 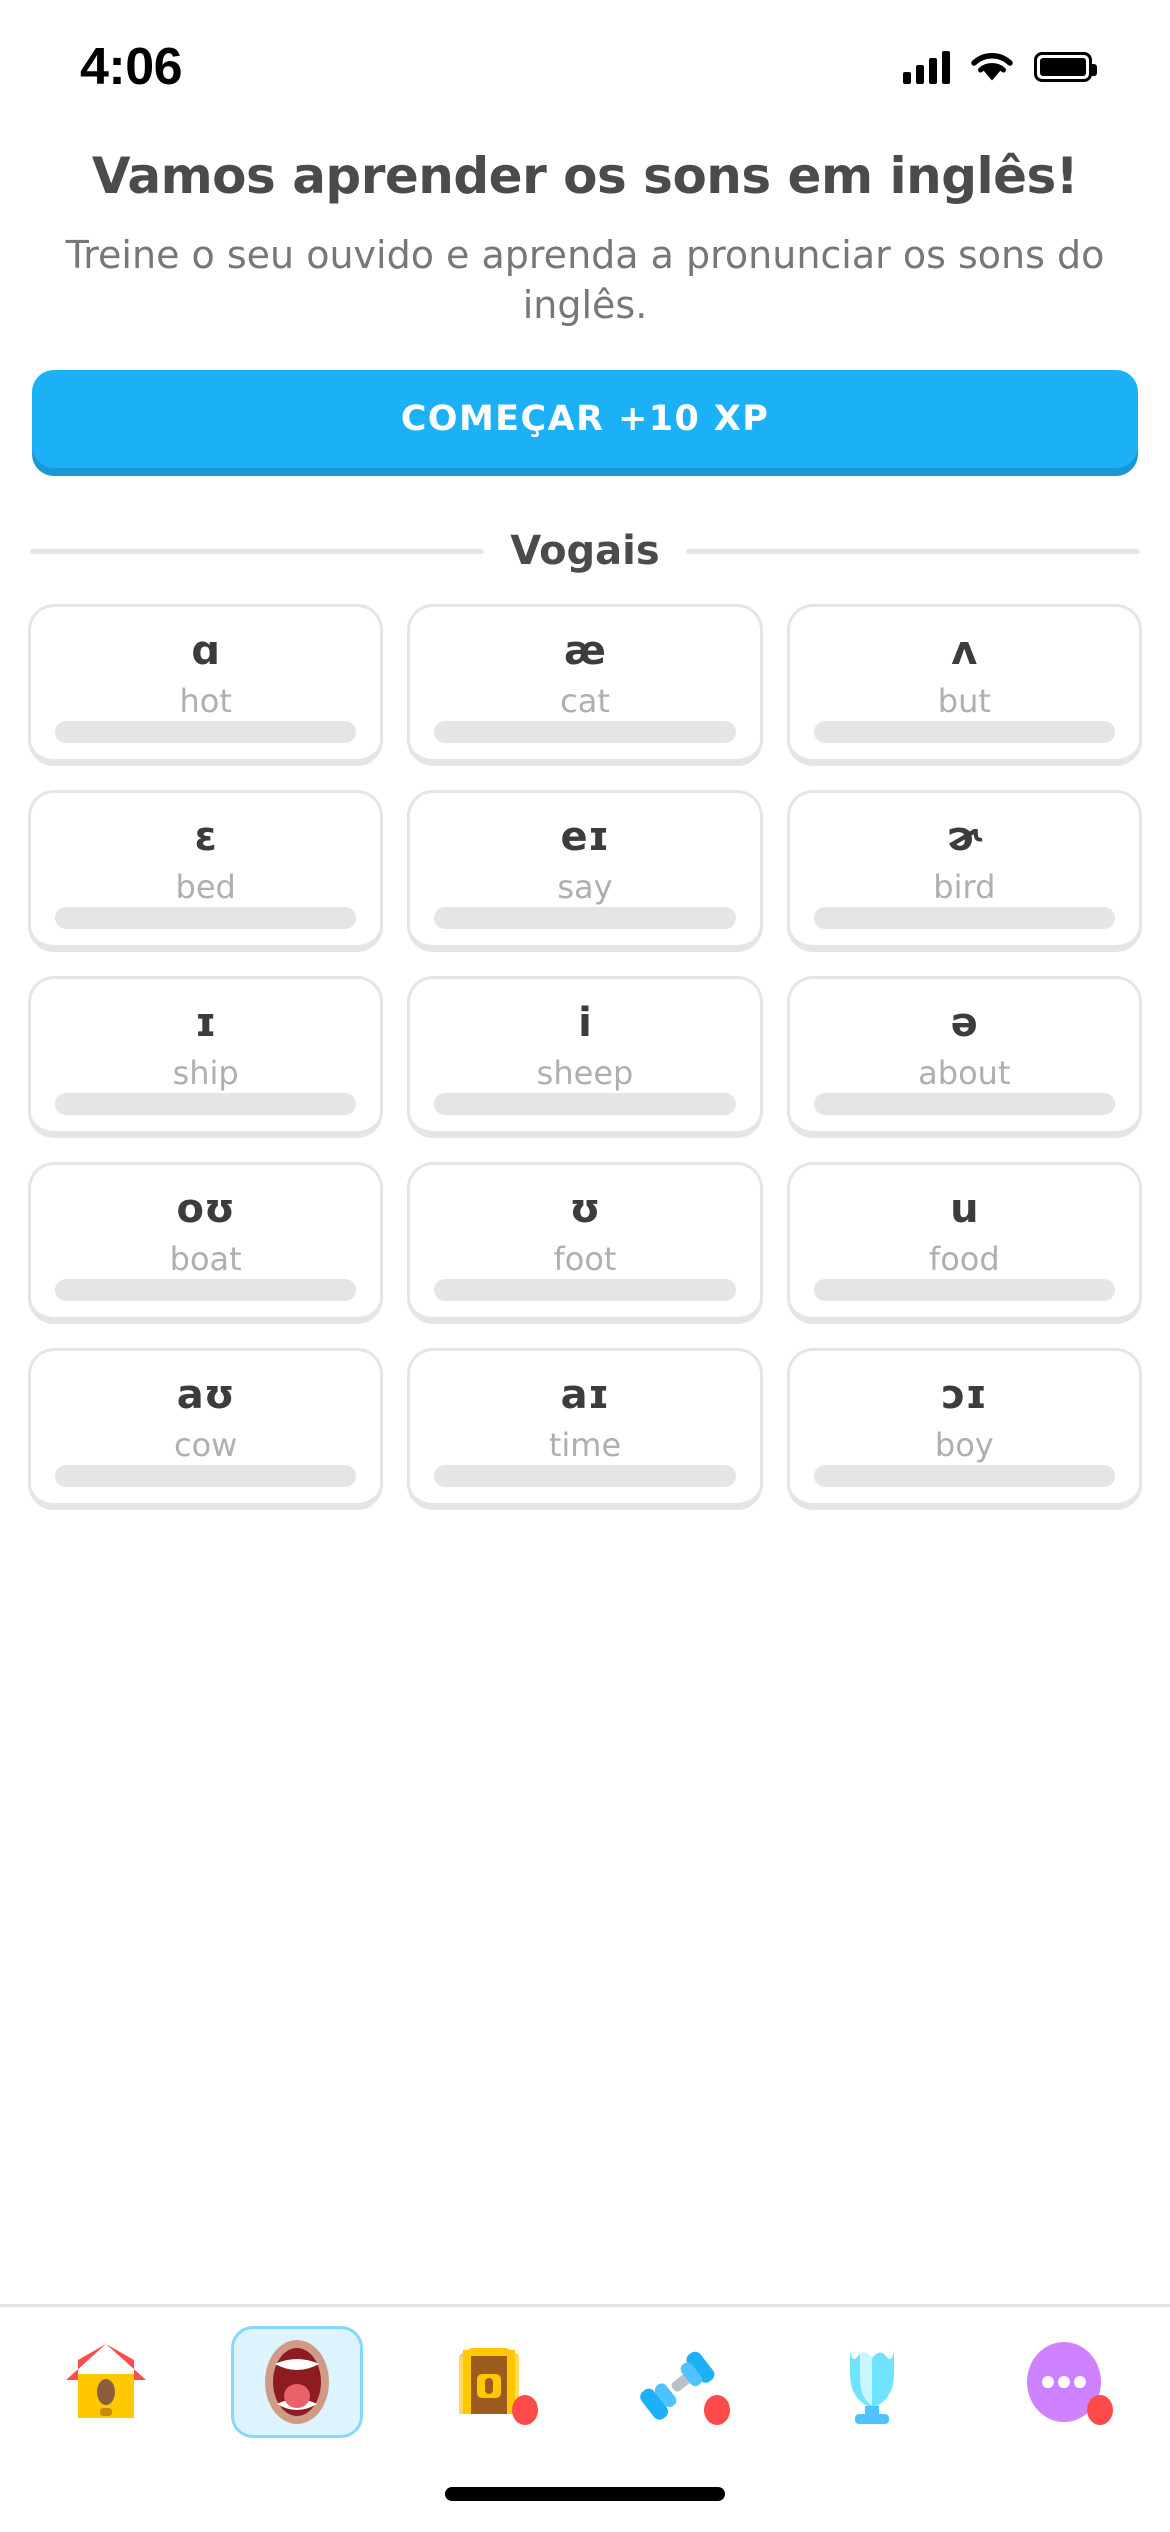 I want to click on phoneme-card: ɔɪ boy, so click(x=964, y=1429).